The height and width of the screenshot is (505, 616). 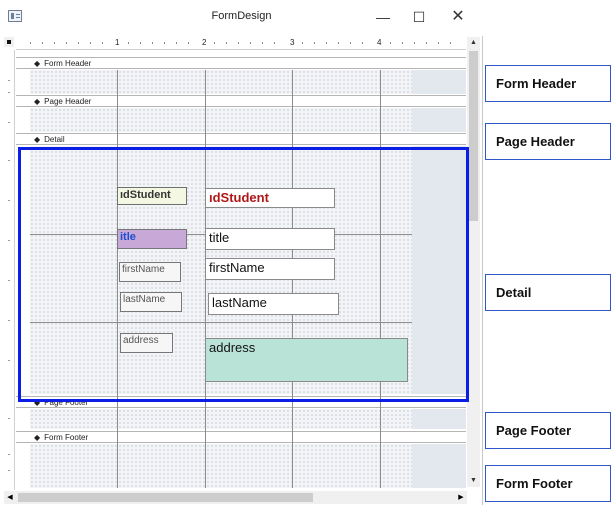 I want to click on detail-bar: ◆ Detail, so click(x=241, y=139).